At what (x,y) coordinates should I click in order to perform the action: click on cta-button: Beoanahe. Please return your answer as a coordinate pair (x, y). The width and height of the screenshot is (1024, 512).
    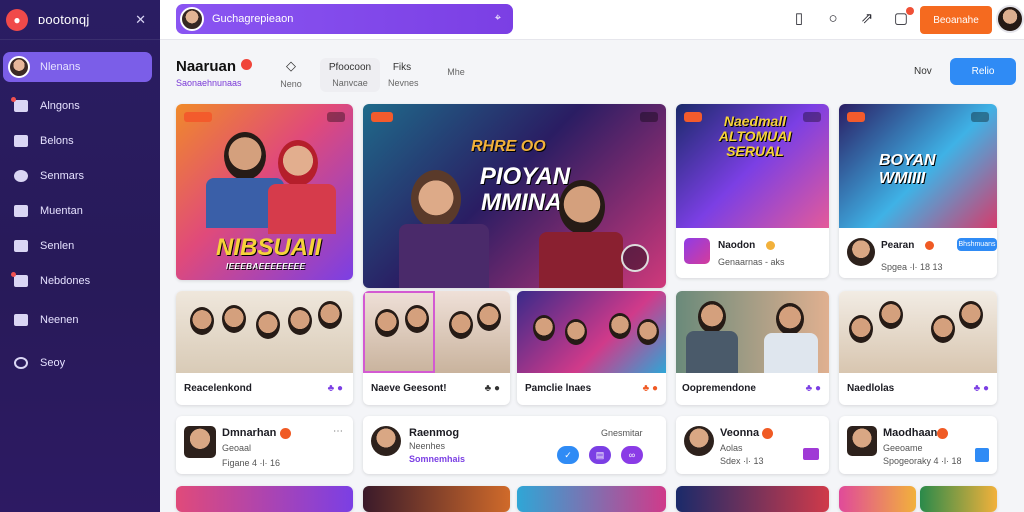
    Looking at the image, I should click on (956, 20).